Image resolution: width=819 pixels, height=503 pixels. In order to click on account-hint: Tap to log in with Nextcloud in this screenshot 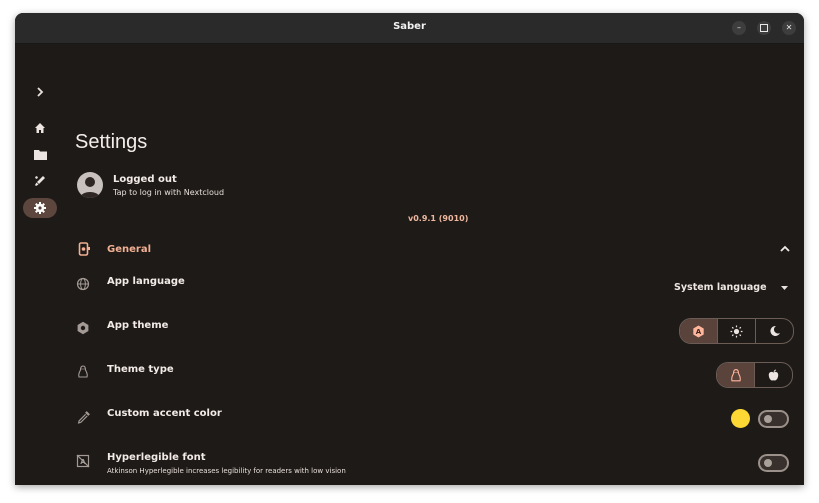, I will do `click(169, 192)`.